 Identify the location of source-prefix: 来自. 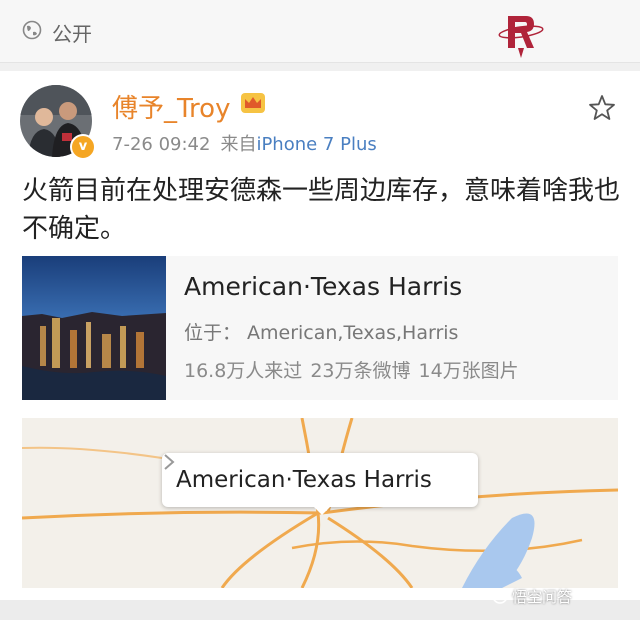
(238, 144).